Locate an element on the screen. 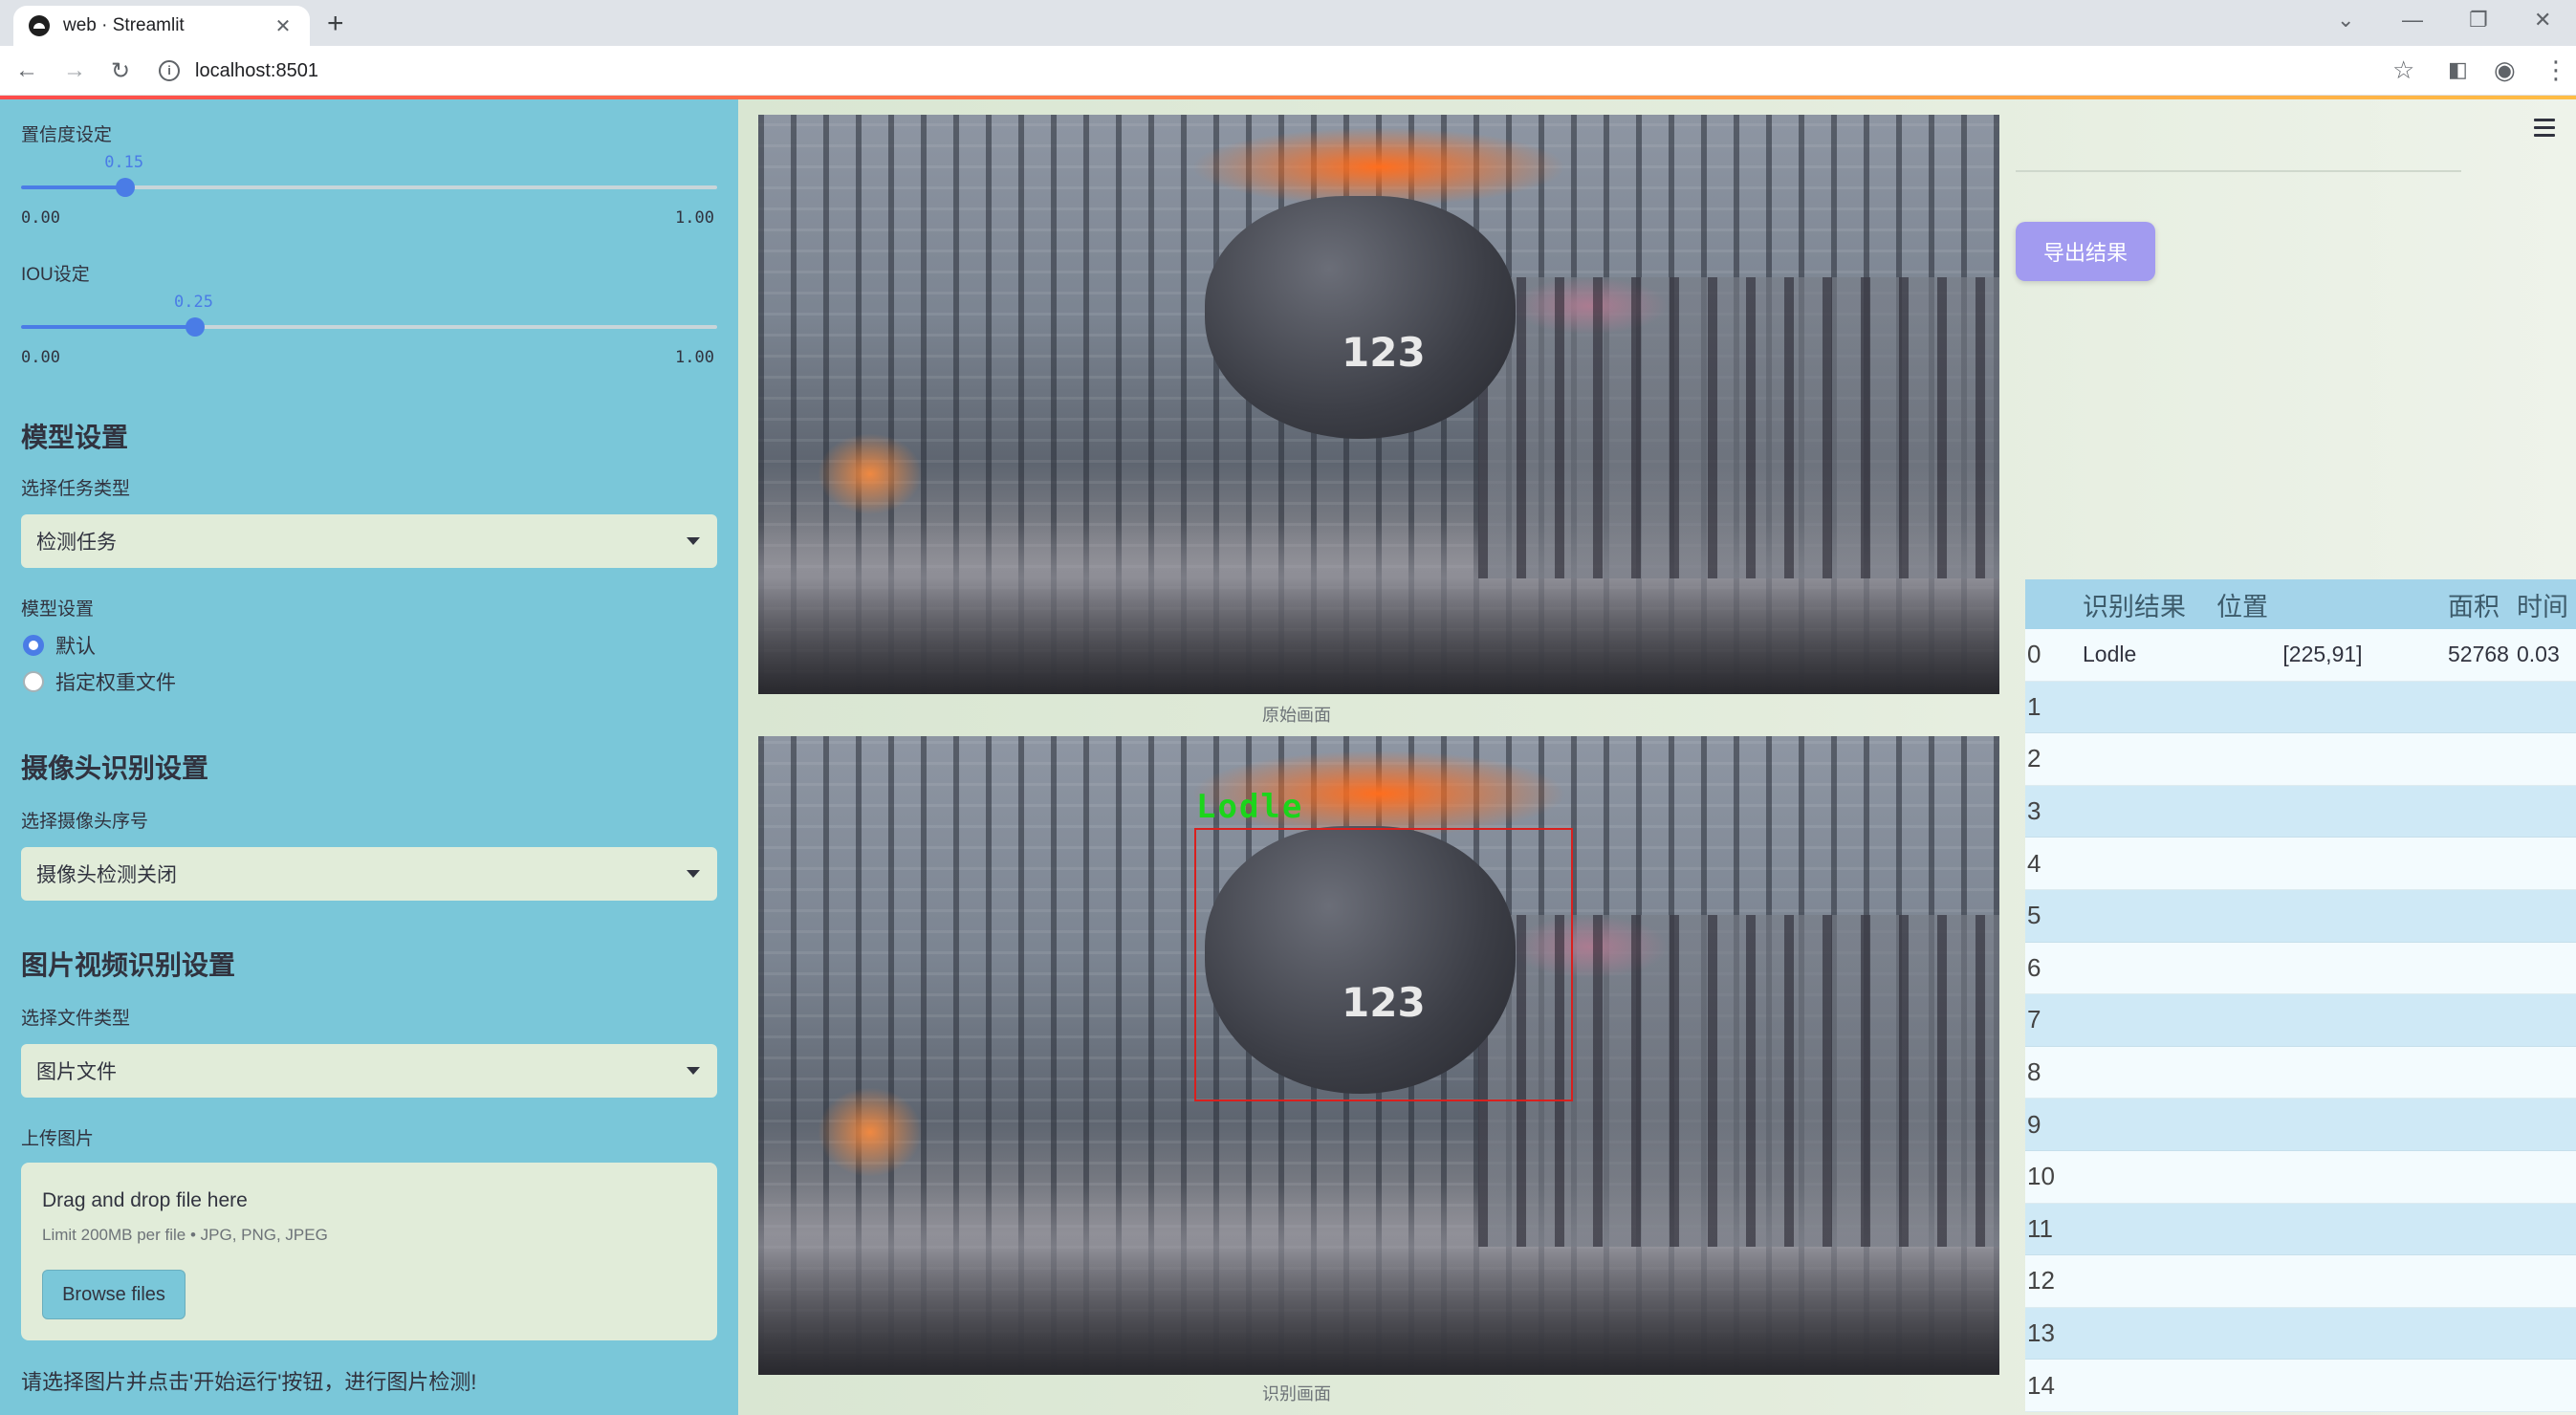 This screenshot has height=1415, width=2576. row-index: 14 is located at coordinates (2041, 1385).